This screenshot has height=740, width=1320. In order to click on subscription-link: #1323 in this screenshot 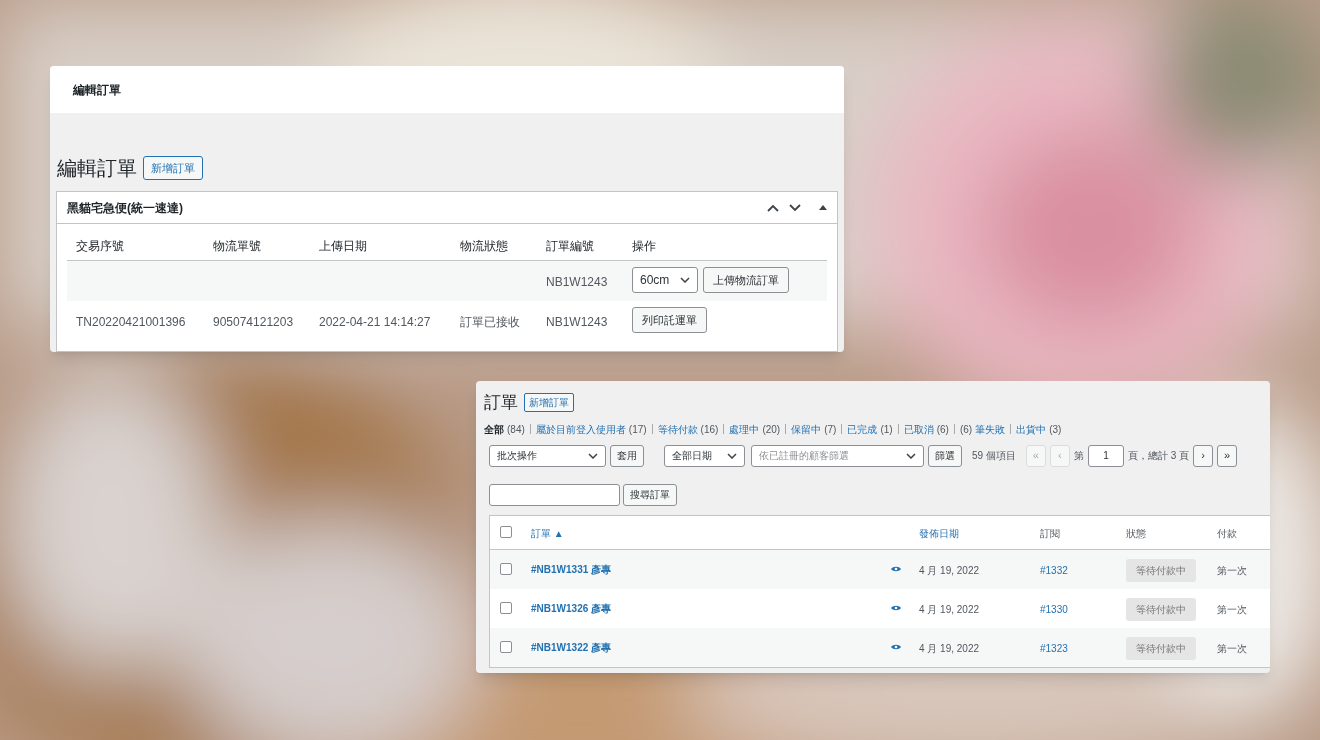, I will do `click(1054, 648)`.